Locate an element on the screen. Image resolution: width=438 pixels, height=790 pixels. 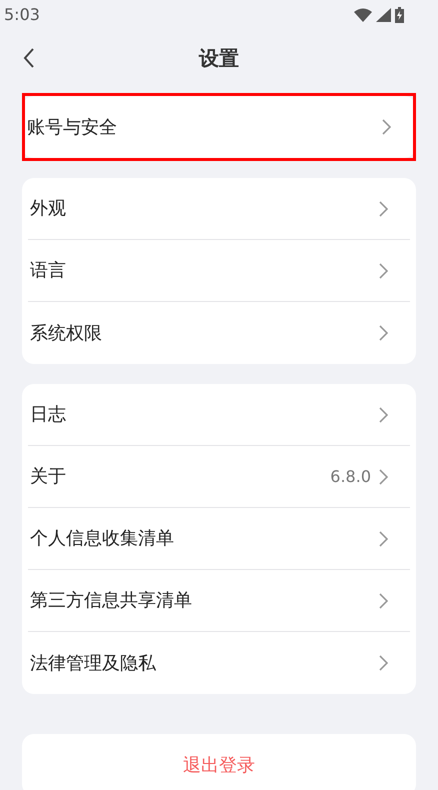
row-label: 关于 is located at coordinates (48, 477).